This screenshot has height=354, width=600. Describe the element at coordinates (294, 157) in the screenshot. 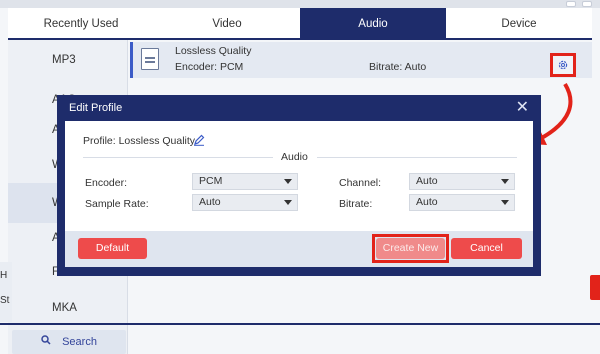

I see `audio-section-title: Audio` at that location.